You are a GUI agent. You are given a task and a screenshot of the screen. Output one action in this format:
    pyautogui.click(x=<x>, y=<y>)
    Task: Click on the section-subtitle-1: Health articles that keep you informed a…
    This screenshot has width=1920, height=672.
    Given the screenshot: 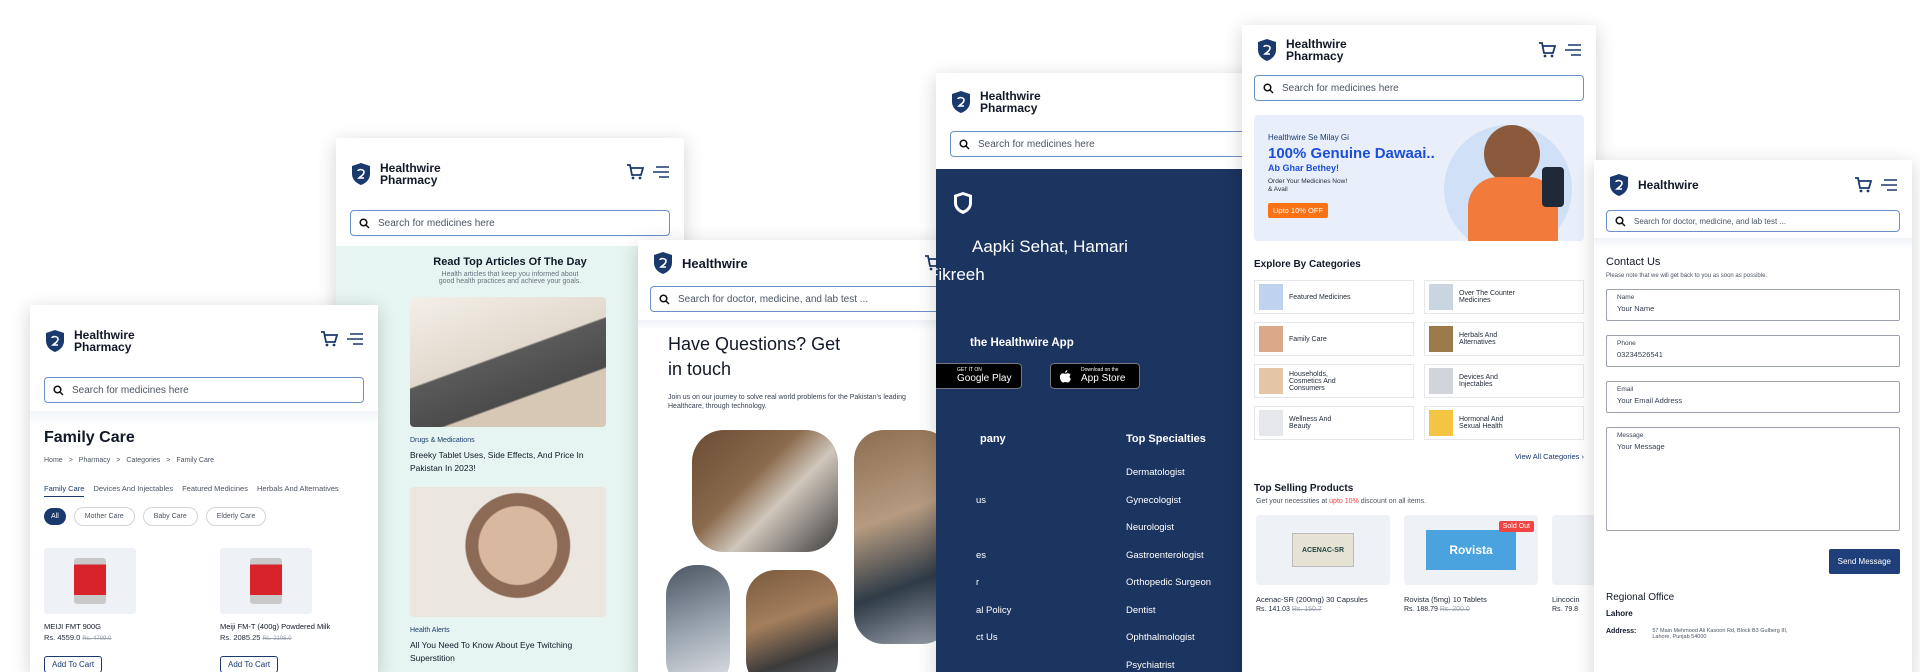 What is the action you would take?
    pyautogui.click(x=510, y=274)
    